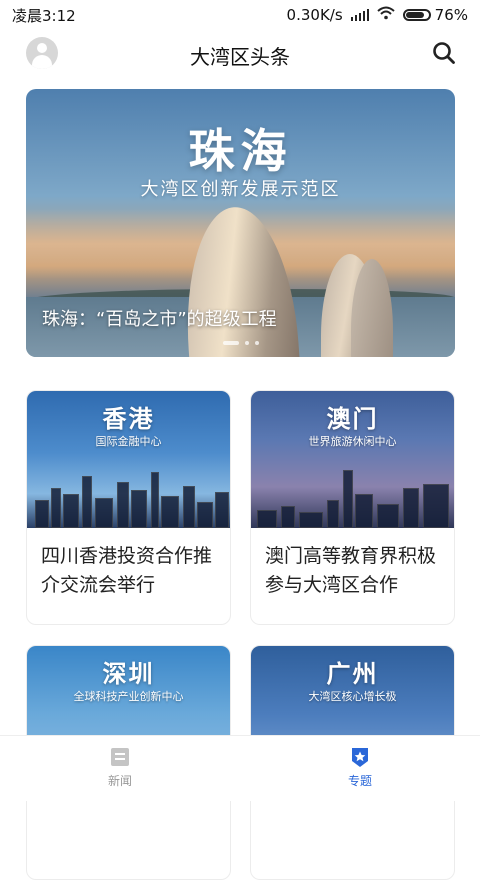  I want to click on user-icon-body, so click(42, 62).